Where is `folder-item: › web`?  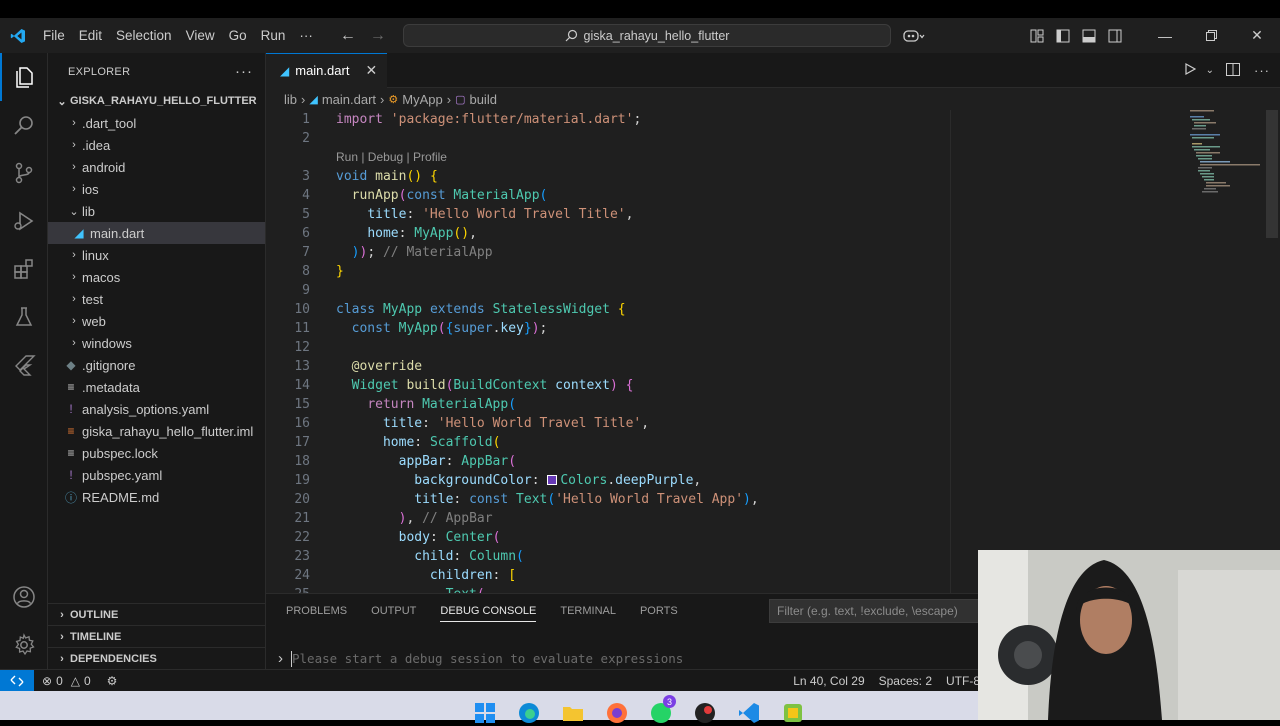
folder-item: › web is located at coordinates (156, 321).